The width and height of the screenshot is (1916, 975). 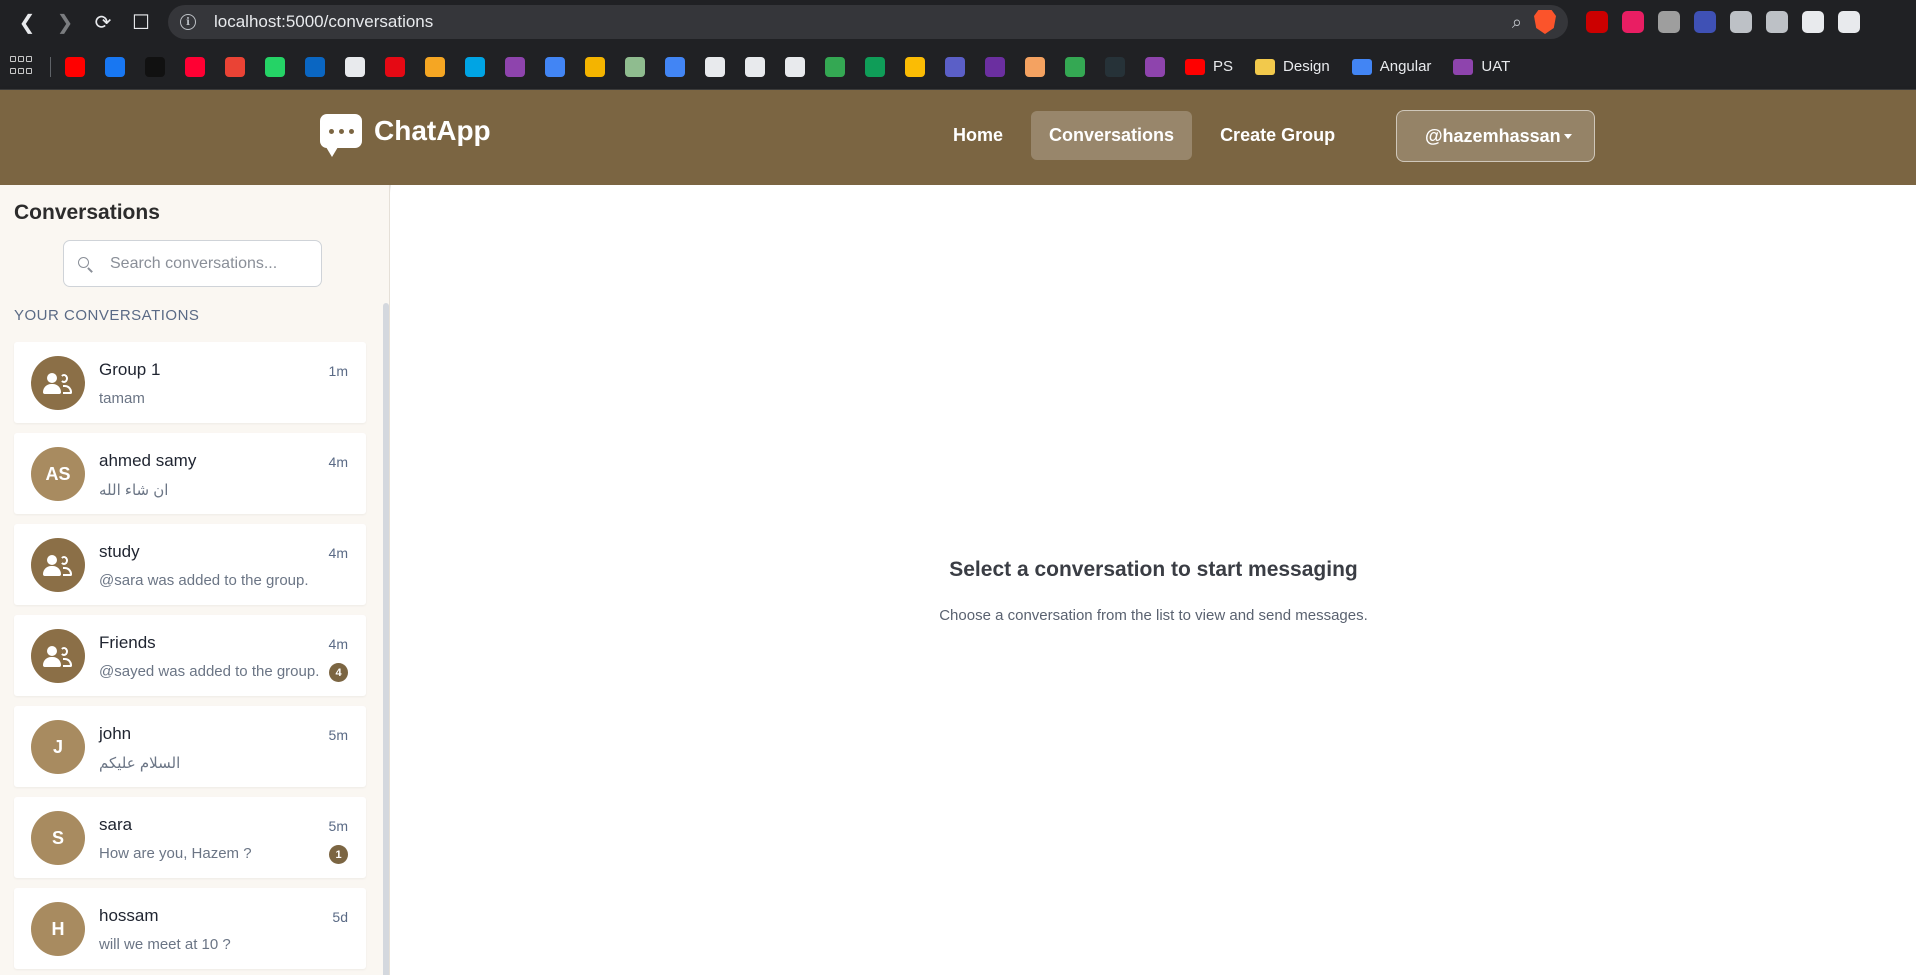 I want to click on conversation-item: study 4m @sara was added to the group., so click(x=190, y=564).